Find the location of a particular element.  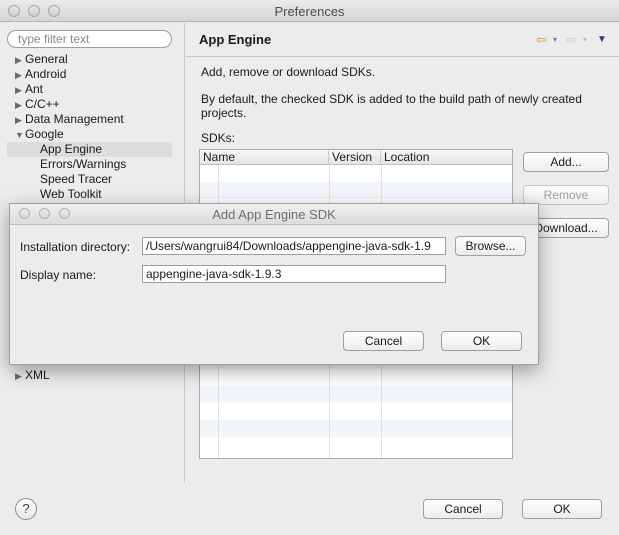

ok-button: OK is located at coordinates (562, 509).